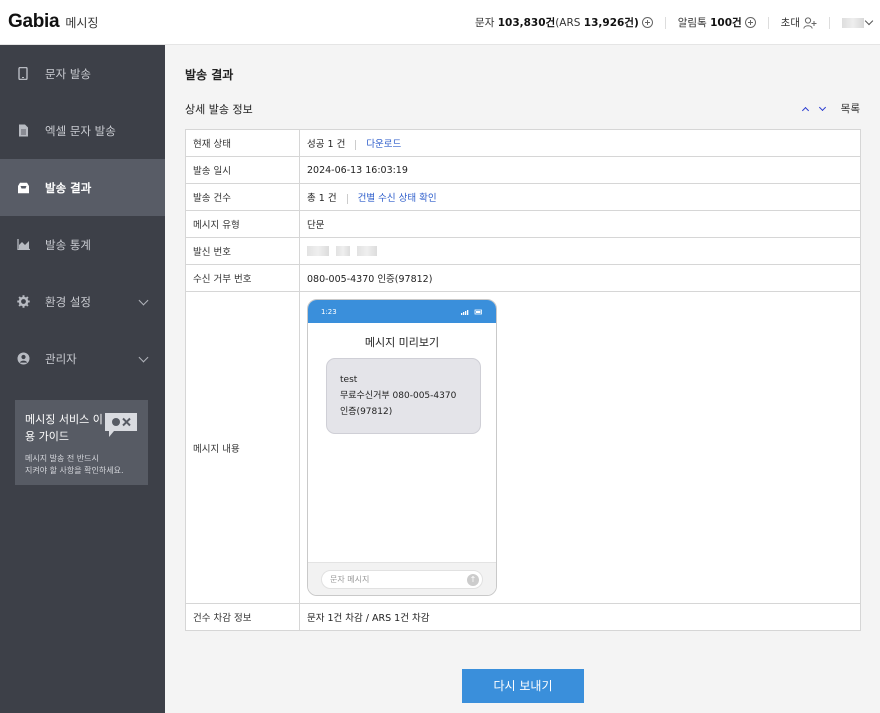 This screenshot has width=880, height=713. I want to click on table-row: 현재 상태 성공 1 건 다운로드, so click(523, 143).